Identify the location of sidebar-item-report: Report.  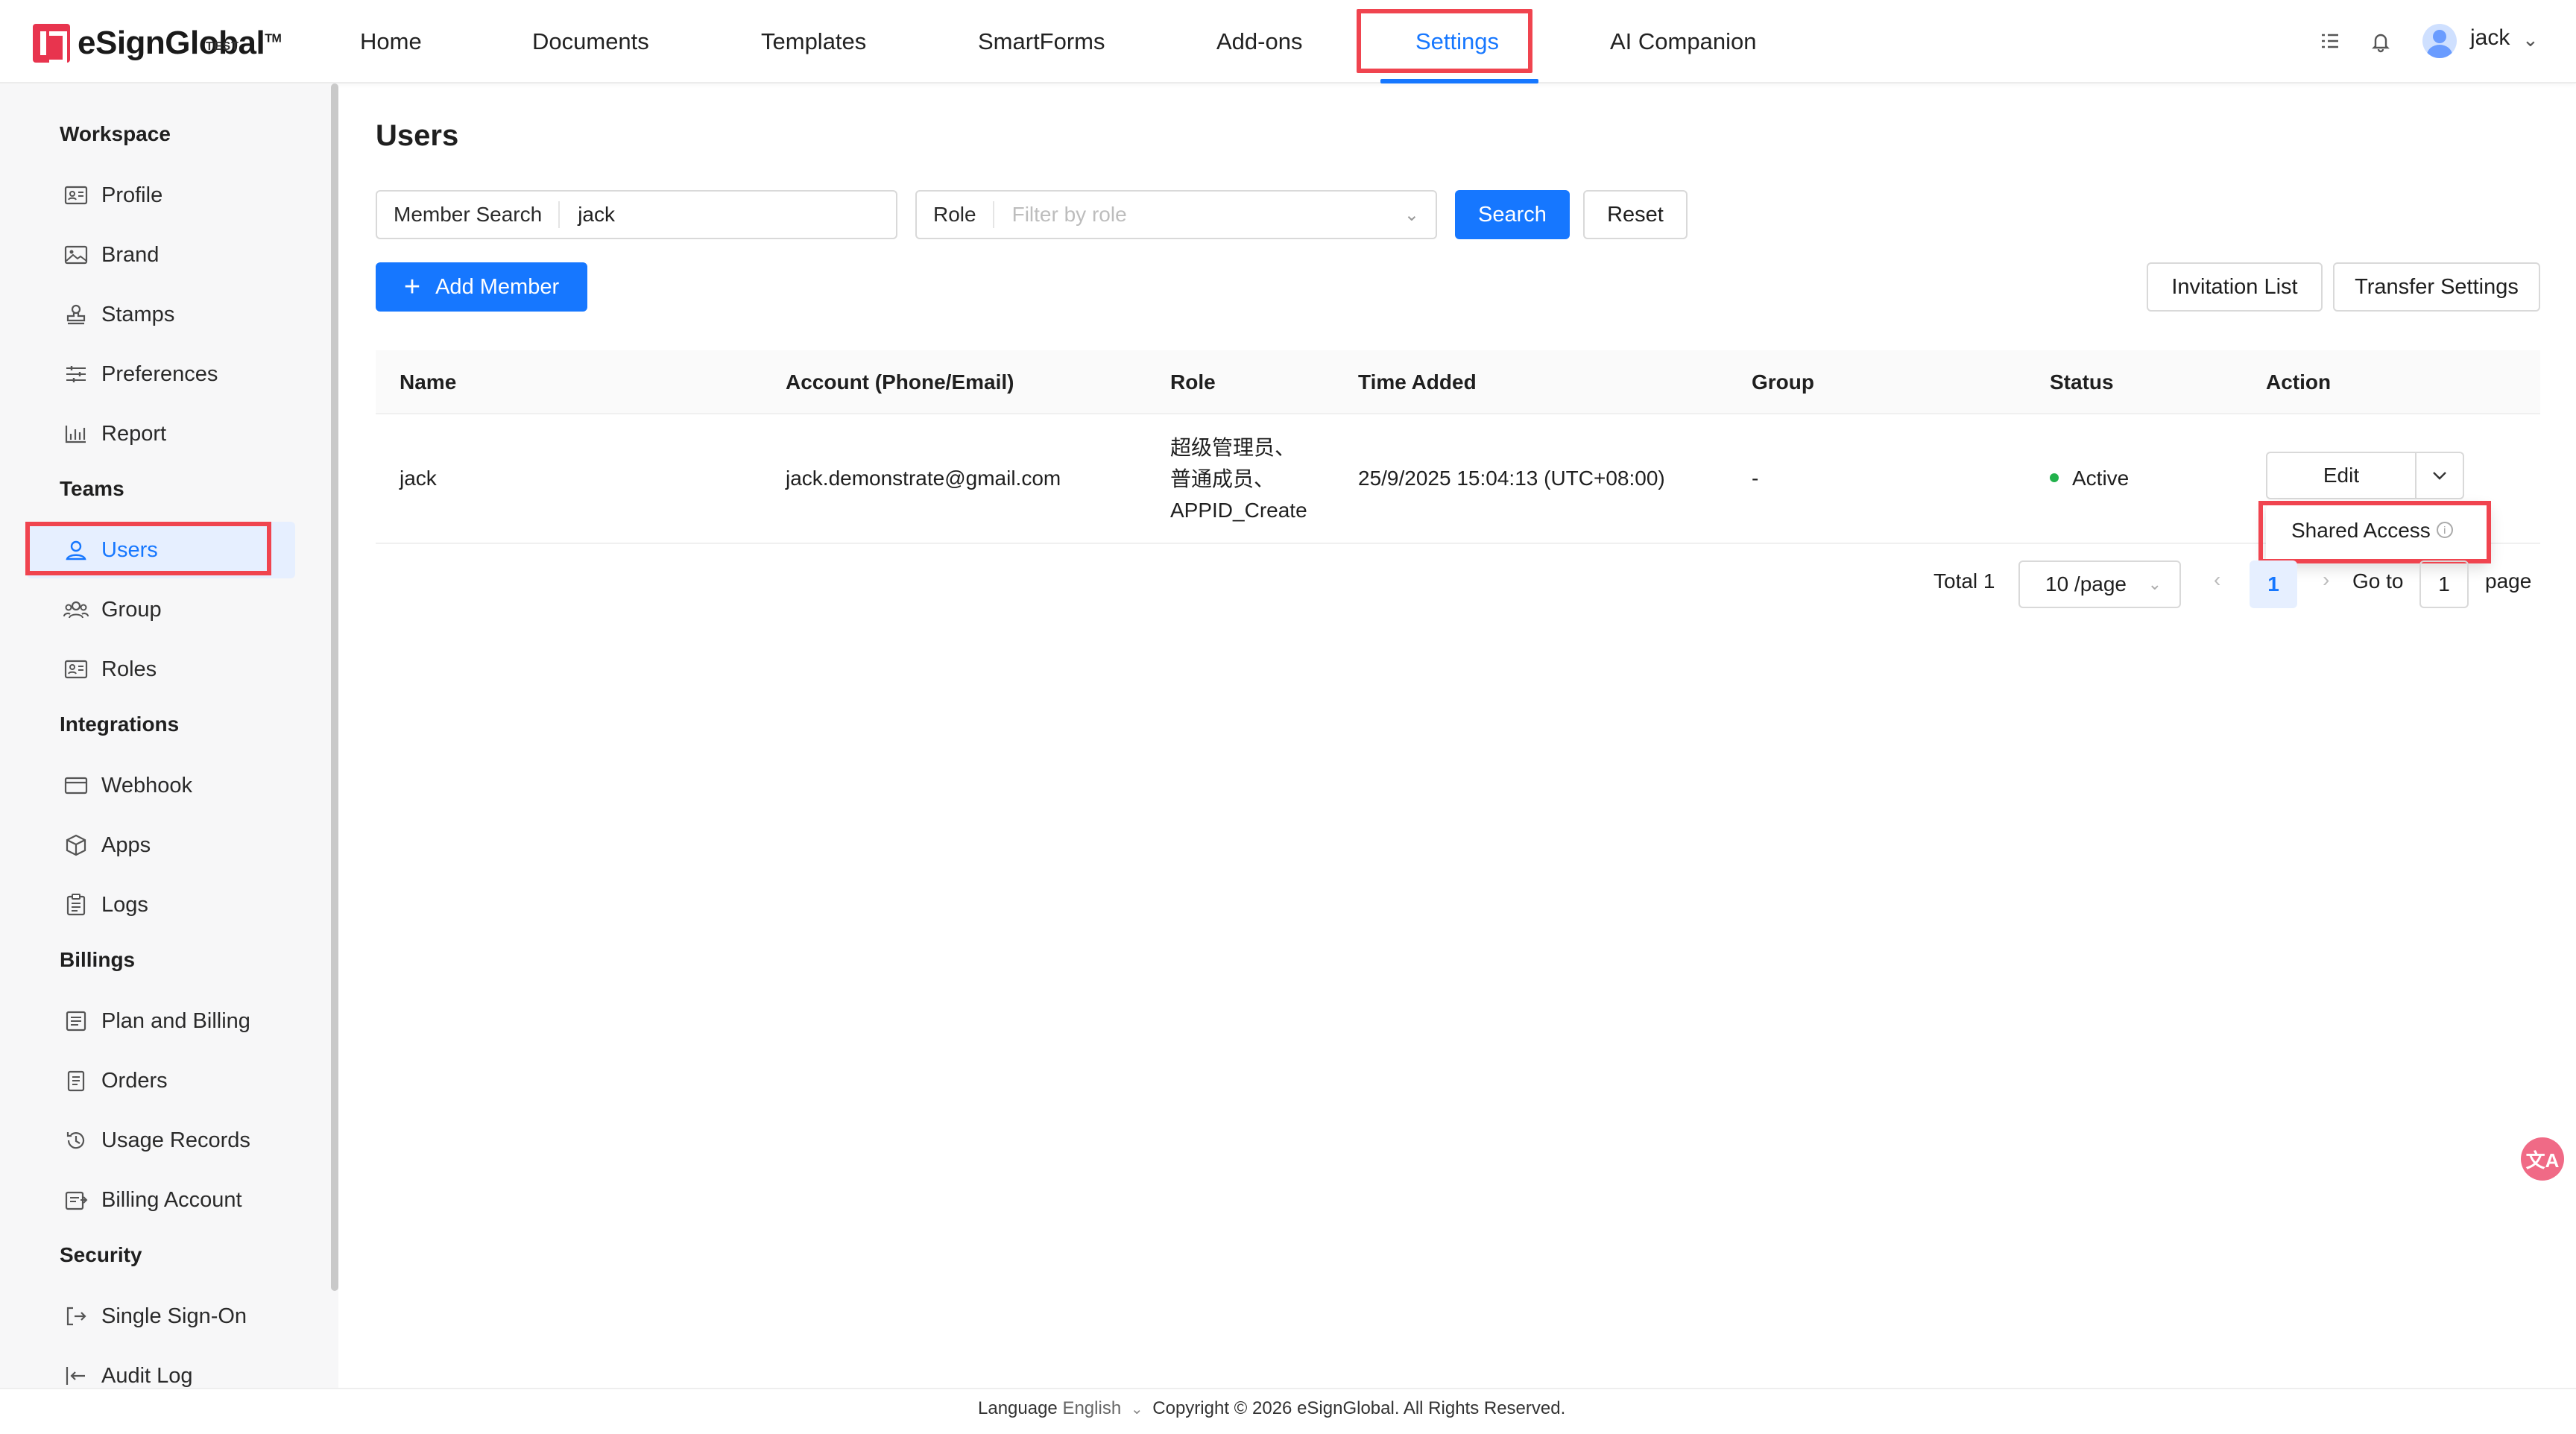
(161, 433).